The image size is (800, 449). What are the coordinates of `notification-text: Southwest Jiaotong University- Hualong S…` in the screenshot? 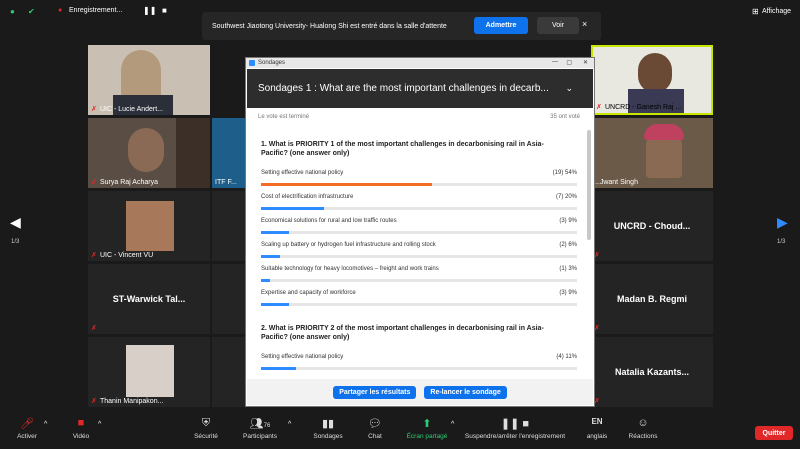 It's located at (329, 26).